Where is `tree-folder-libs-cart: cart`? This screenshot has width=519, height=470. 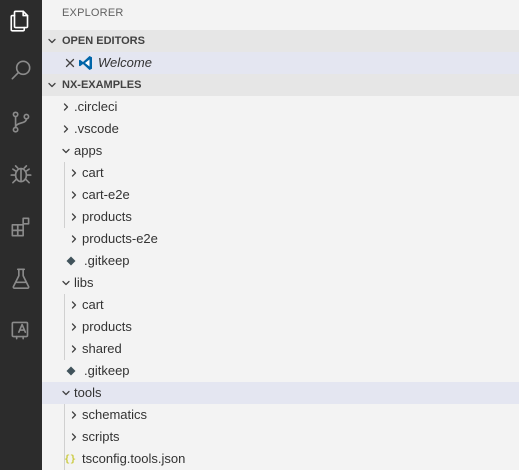 tree-folder-libs-cart: cart is located at coordinates (280, 305).